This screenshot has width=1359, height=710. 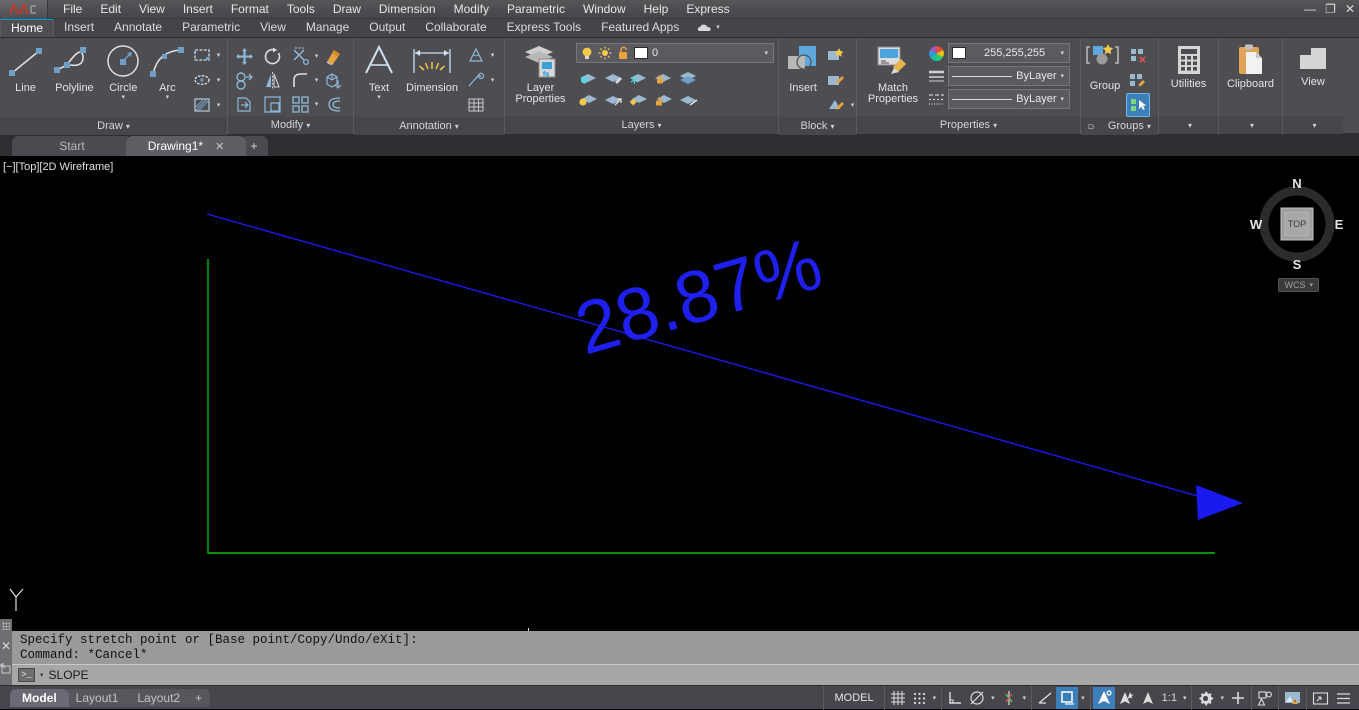 I want to click on command-input-row: >_ ▾ SLOPE, so click(x=685, y=674).